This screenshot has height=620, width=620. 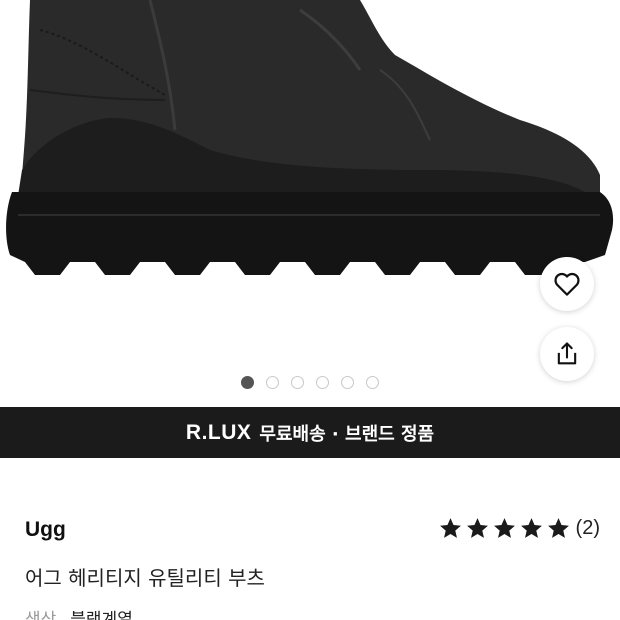 I want to click on share-button, so click(x=567, y=354).